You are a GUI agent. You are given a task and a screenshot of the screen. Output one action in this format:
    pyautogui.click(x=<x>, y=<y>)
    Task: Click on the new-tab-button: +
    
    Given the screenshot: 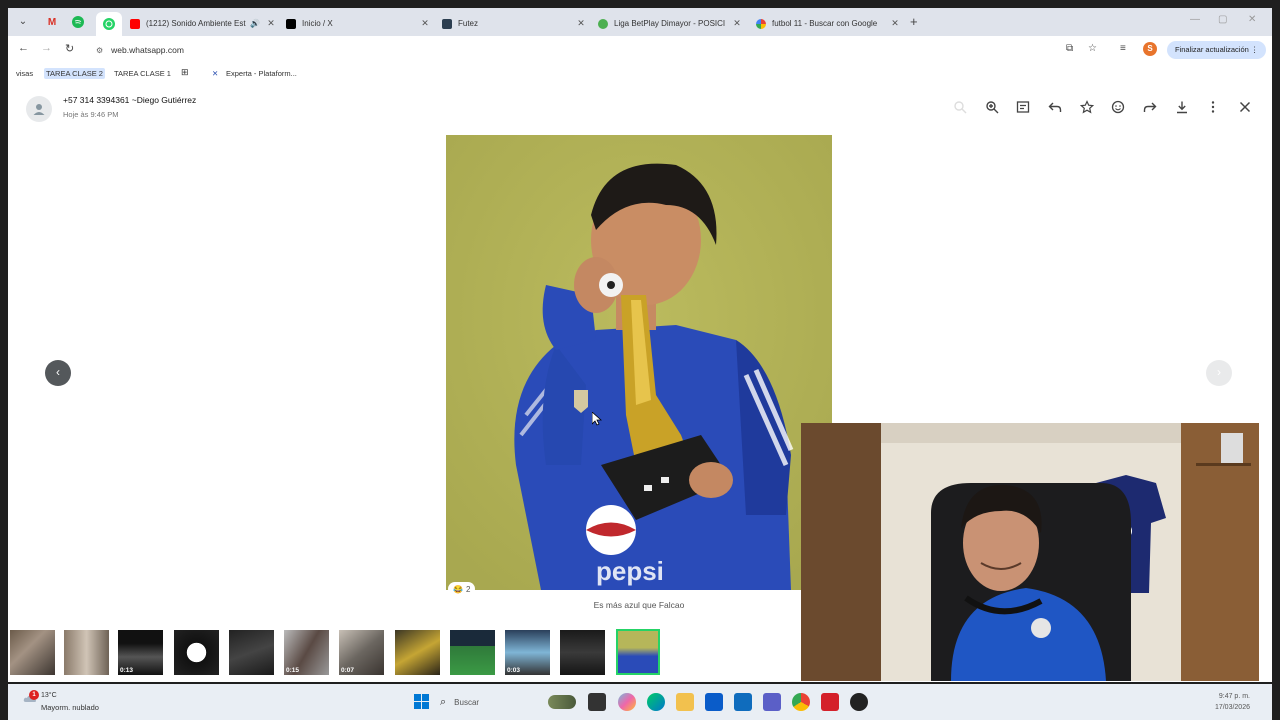 What is the action you would take?
    pyautogui.click(x=914, y=21)
    